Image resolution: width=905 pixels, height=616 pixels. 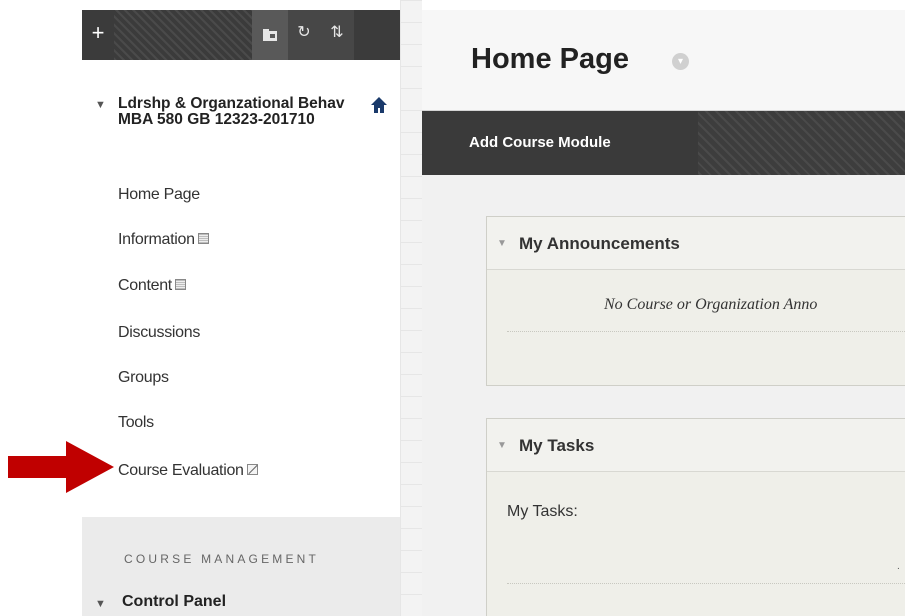 I want to click on nav-item-content: Content, so click(x=152, y=286).